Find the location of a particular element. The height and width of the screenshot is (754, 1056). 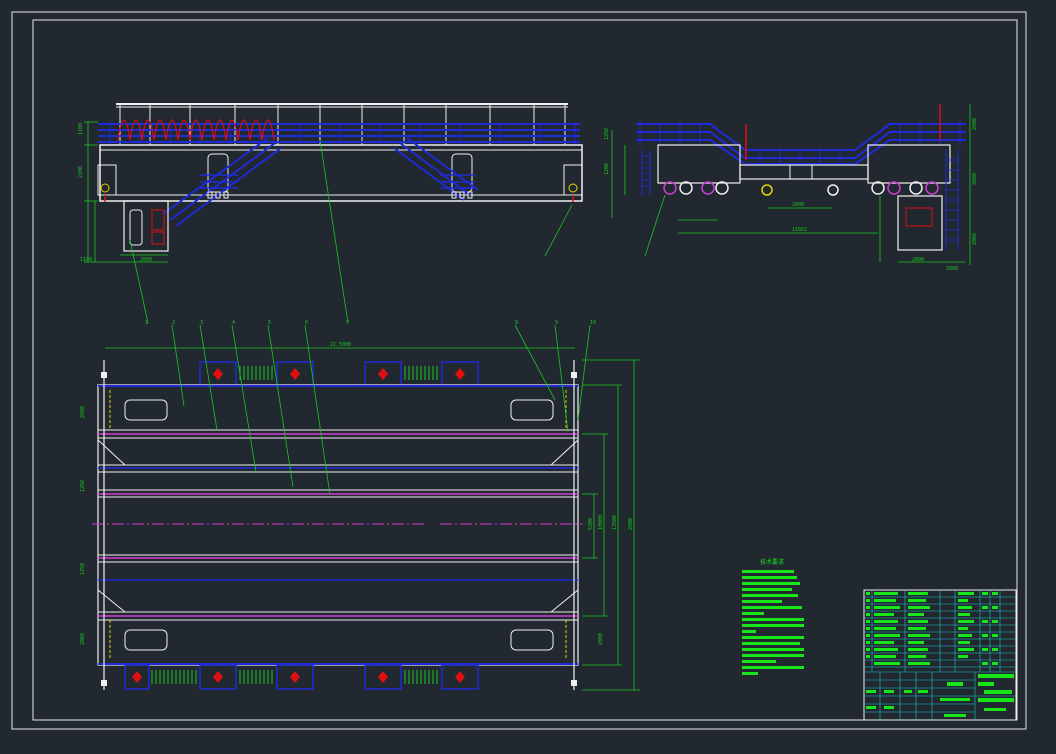

dim-right-v2: 2000 is located at coordinates (975, 179).